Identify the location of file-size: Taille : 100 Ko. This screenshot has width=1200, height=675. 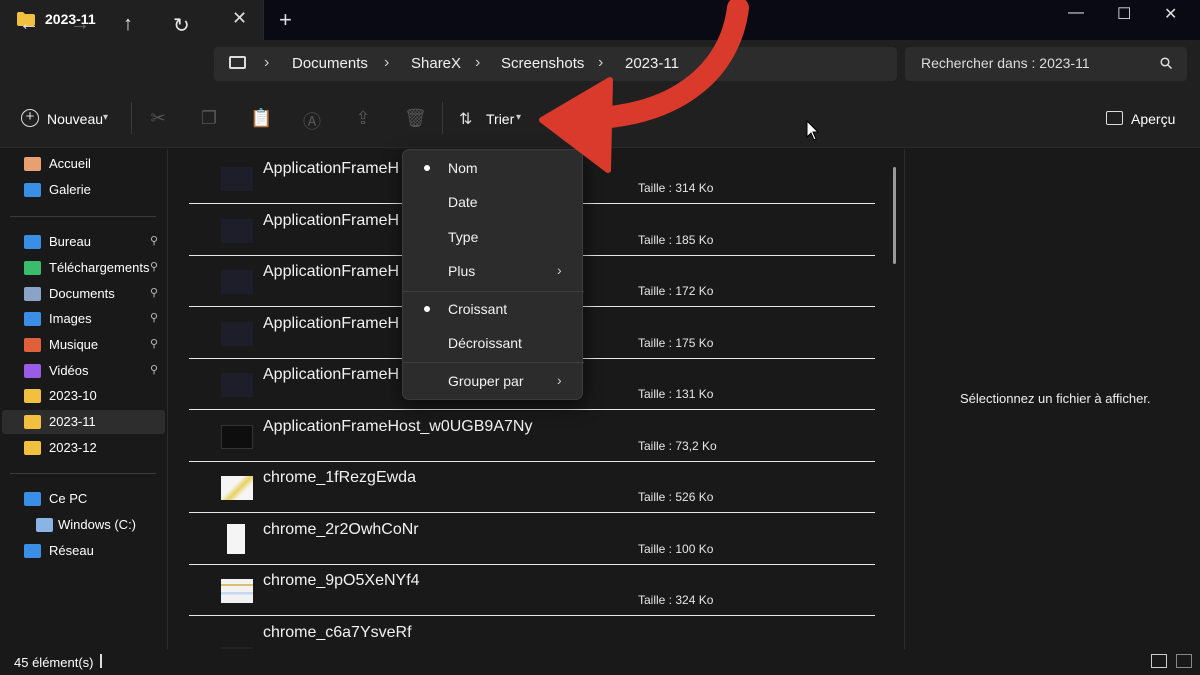
(676, 548).